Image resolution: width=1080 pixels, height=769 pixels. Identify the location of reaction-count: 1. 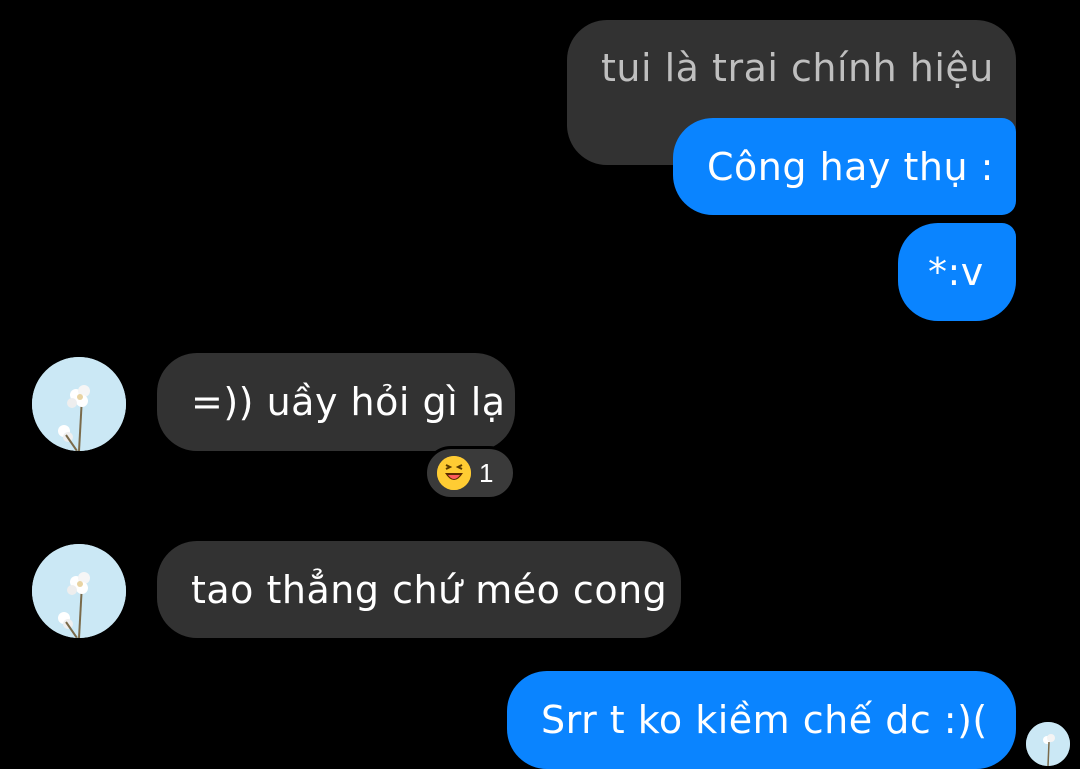
(486, 472).